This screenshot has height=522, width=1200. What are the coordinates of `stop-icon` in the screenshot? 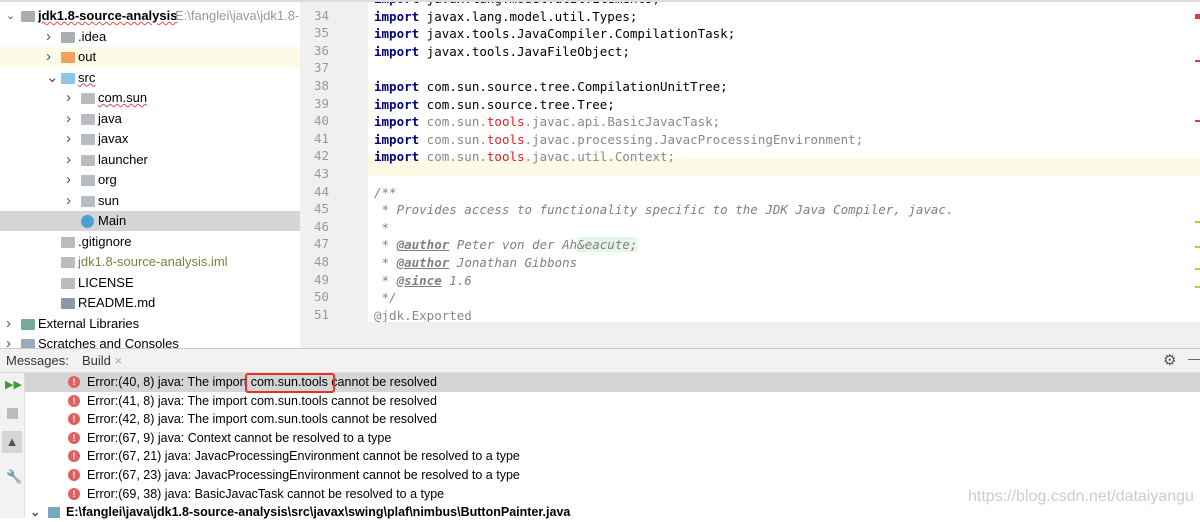 It's located at (12, 413).